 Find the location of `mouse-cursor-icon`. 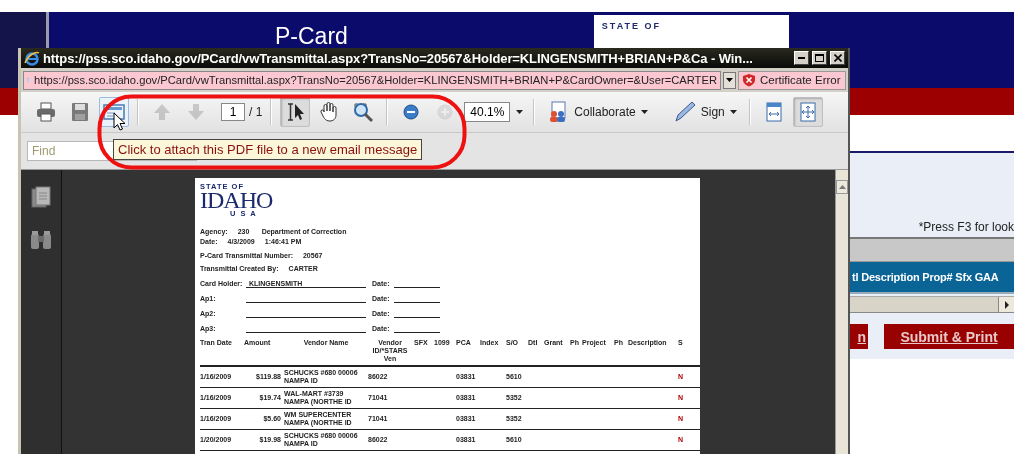

mouse-cursor-icon is located at coordinates (119, 121).